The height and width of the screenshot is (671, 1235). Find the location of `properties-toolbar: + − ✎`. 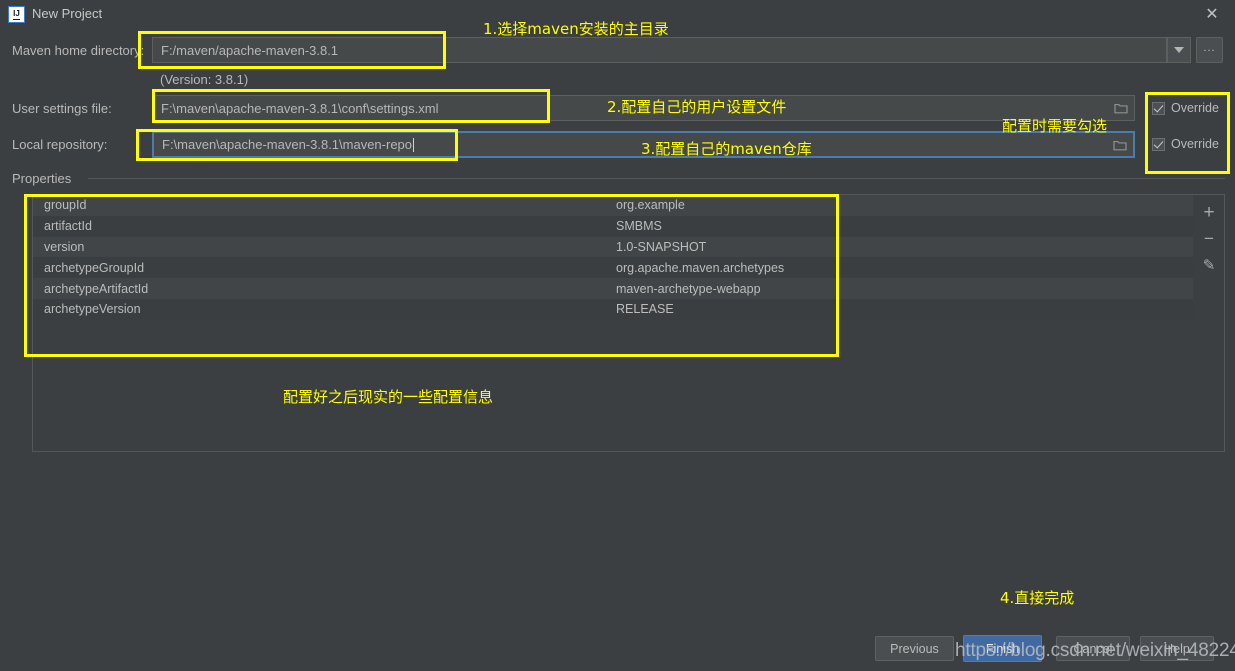

properties-toolbar: + − ✎ is located at coordinates (1209, 323).